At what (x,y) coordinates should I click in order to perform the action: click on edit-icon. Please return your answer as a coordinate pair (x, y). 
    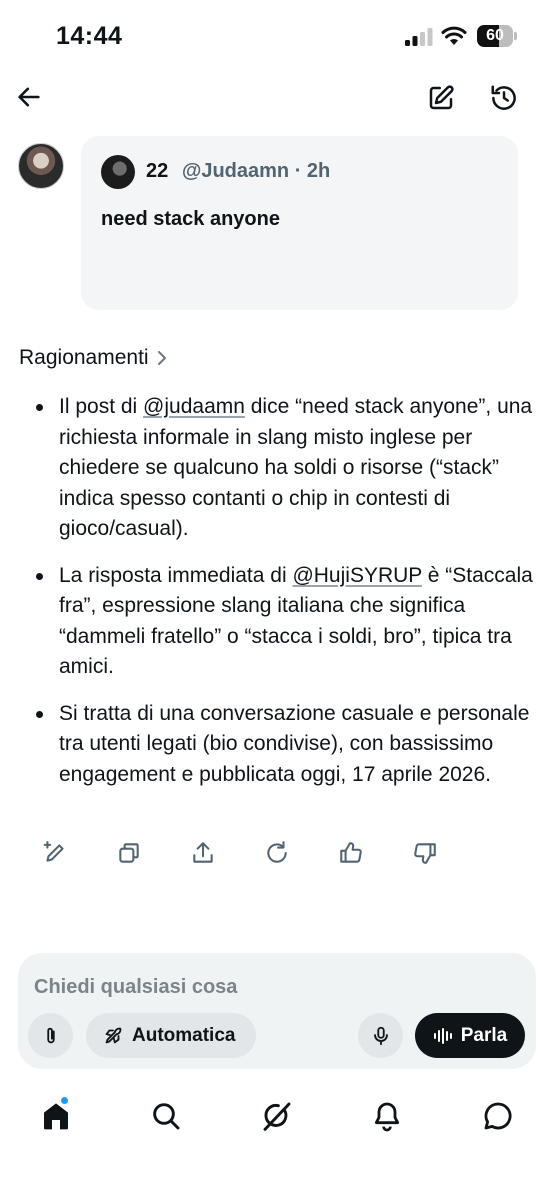
    Looking at the image, I should click on (441, 97).